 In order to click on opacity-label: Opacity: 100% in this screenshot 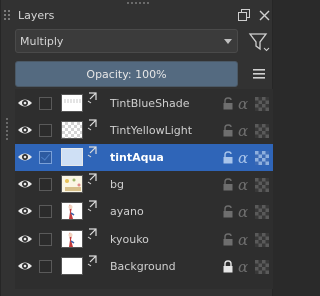, I will do `click(126, 74)`.